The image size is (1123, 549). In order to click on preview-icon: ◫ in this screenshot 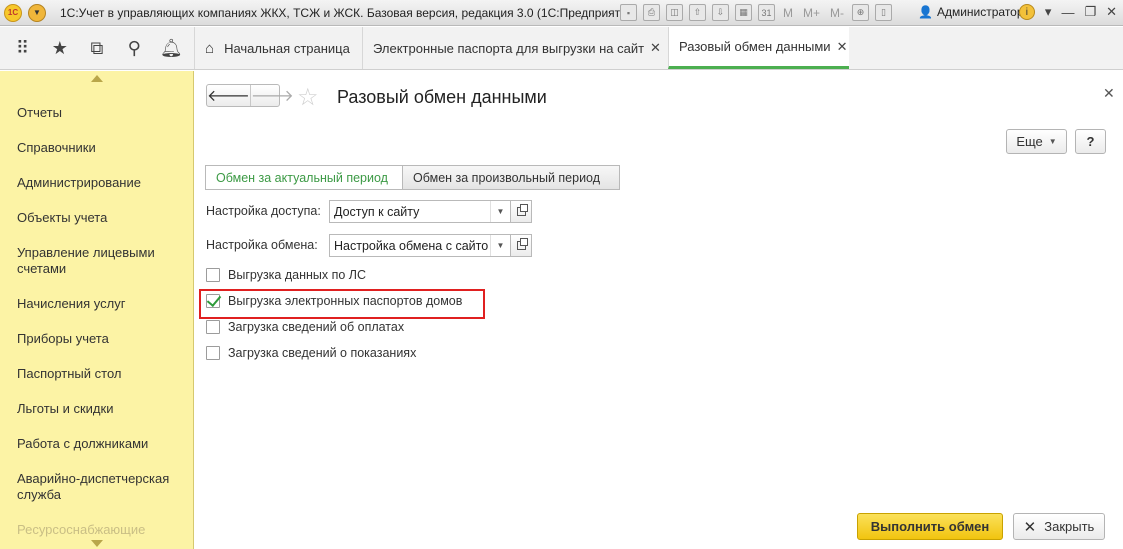, I will do `click(674, 12)`.